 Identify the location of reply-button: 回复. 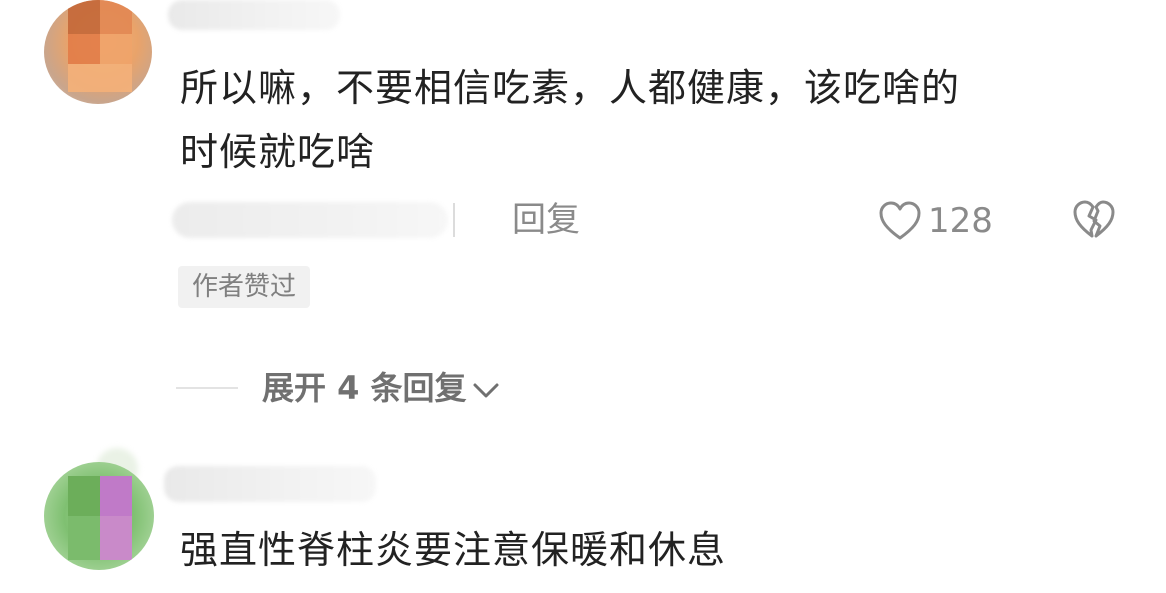
(546, 220).